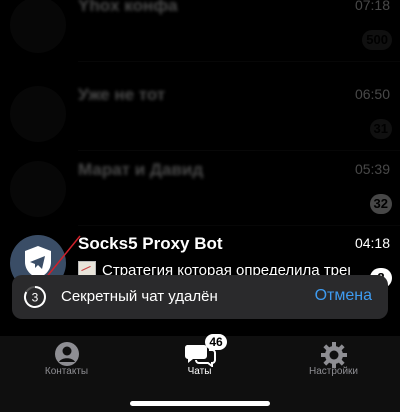 This screenshot has width=400, height=412. What do you see at coordinates (141, 169) in the screenshot?
I see `chat-name: Марат и Давид` at bounding box center [141, 169].